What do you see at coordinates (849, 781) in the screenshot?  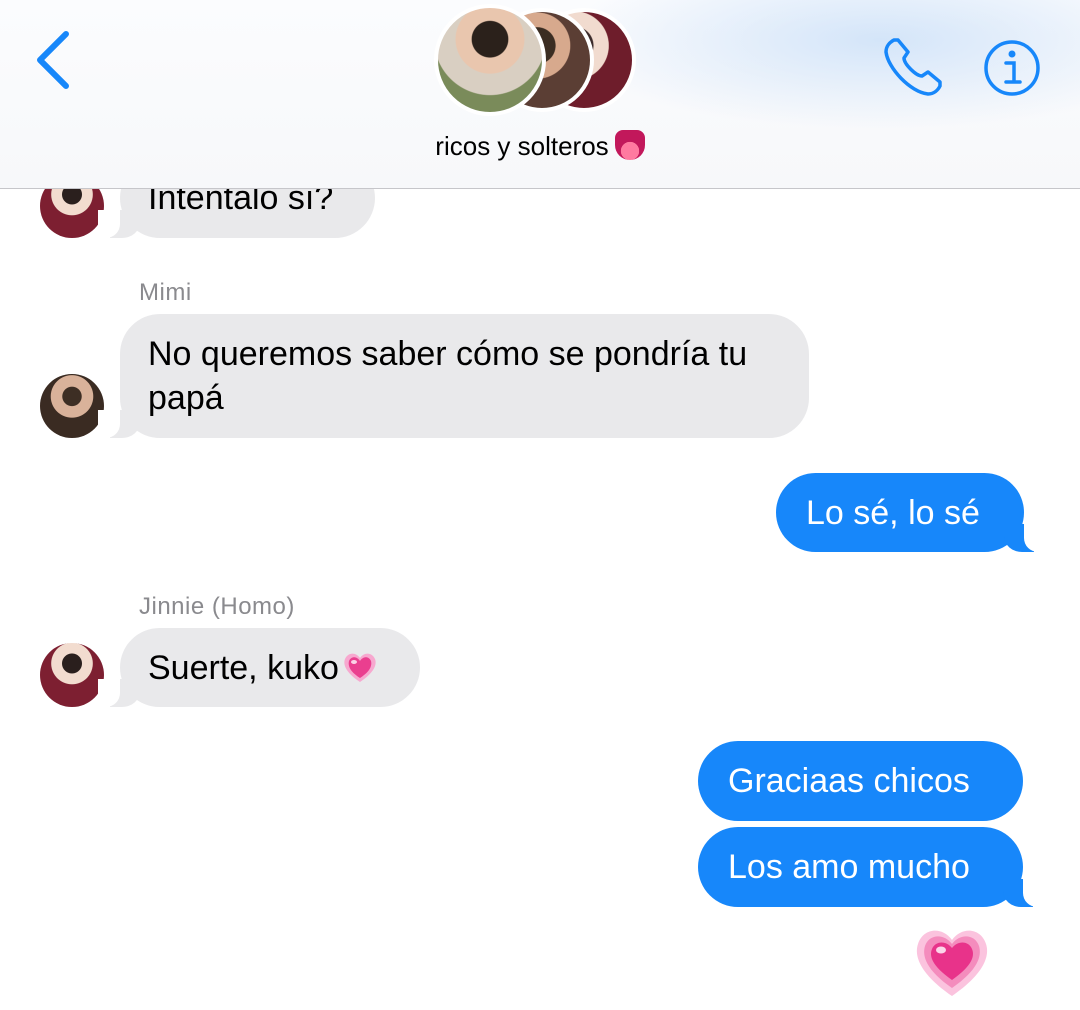 I see `message-text: Graciaas chicos` at bounding box center [849, 781].